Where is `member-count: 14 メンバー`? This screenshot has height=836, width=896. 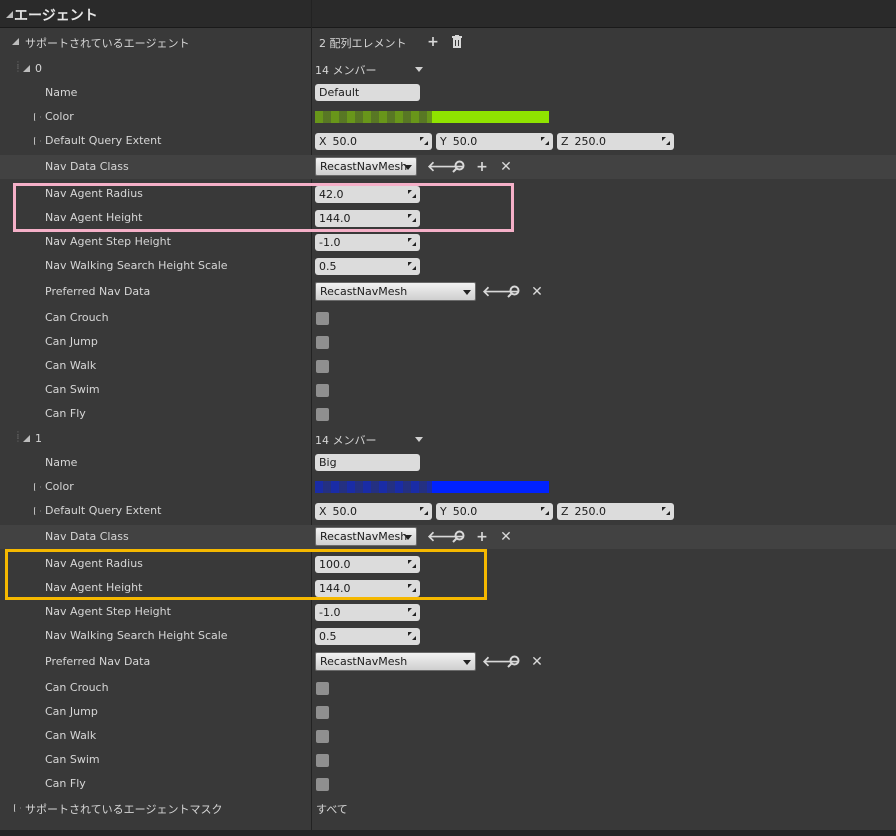 member-count: 14 メンバー is located at coordinates (346, 70).